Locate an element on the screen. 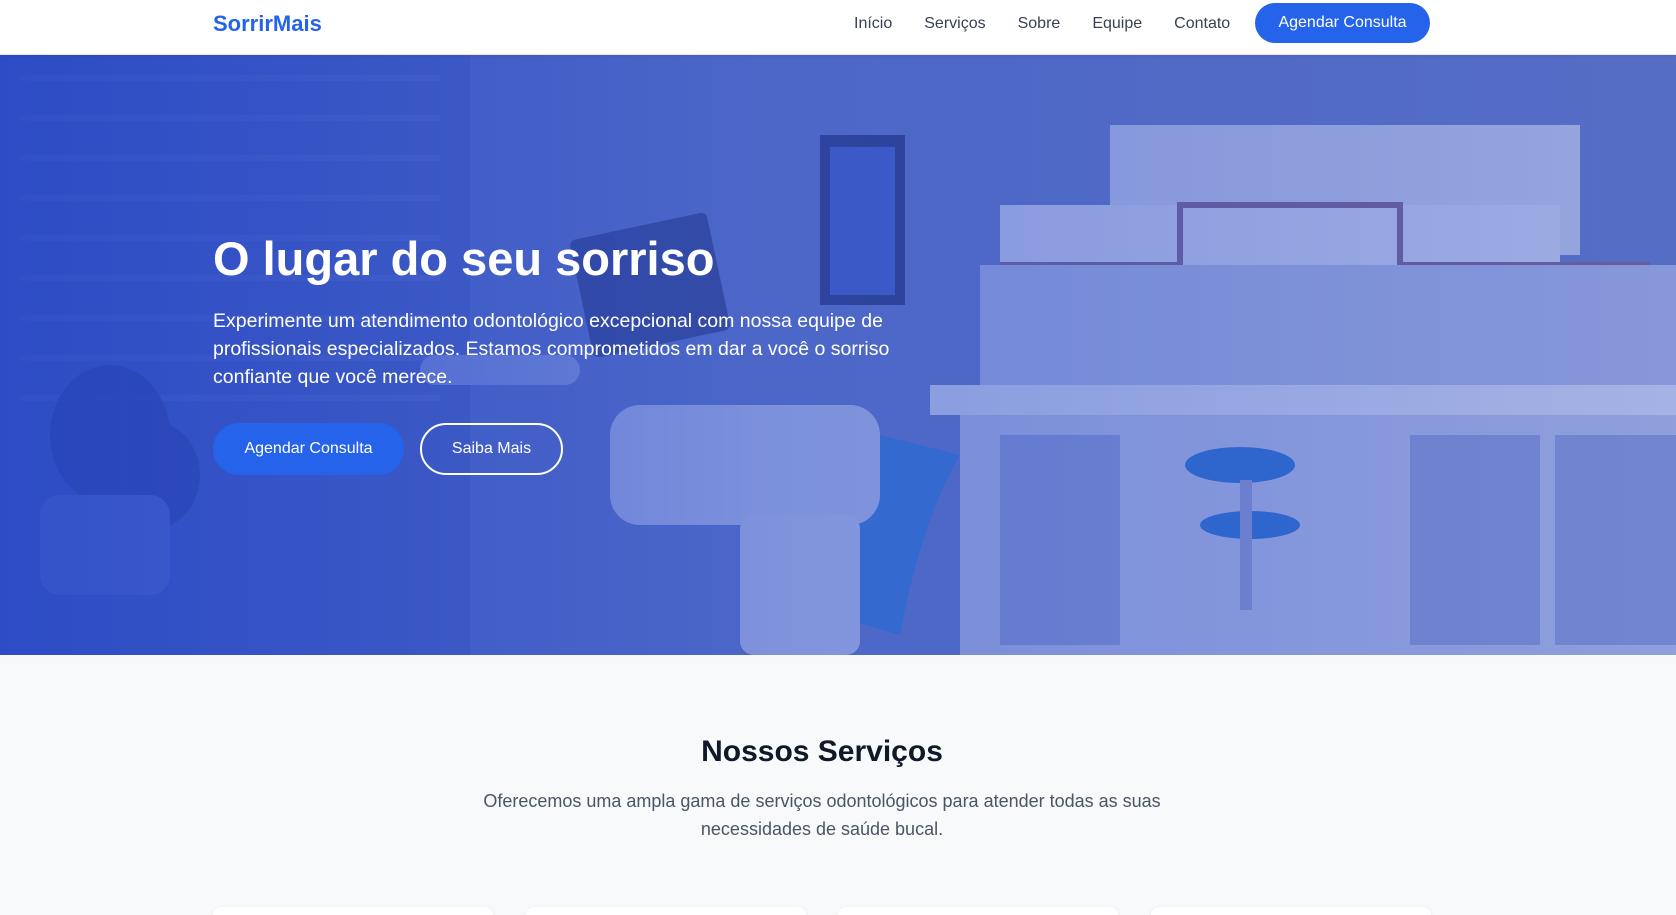 The image size is (1676, 915). nav-link-contato: Contato is located at coordinates (1202, 24).